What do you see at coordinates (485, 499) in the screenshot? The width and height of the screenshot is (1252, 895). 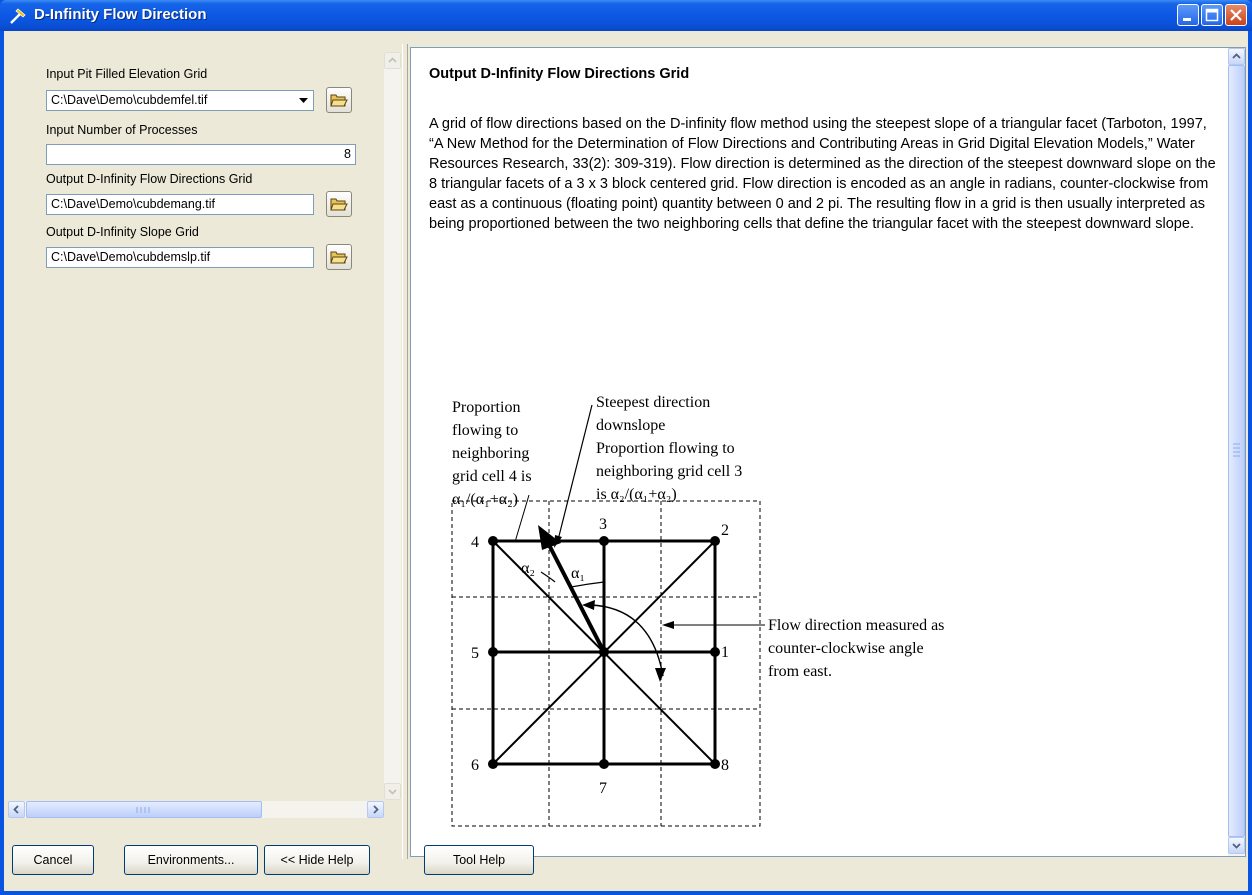 I see `left-note-line-5: α₁/(α₁+α₂)` at bounding box center [485, 499].